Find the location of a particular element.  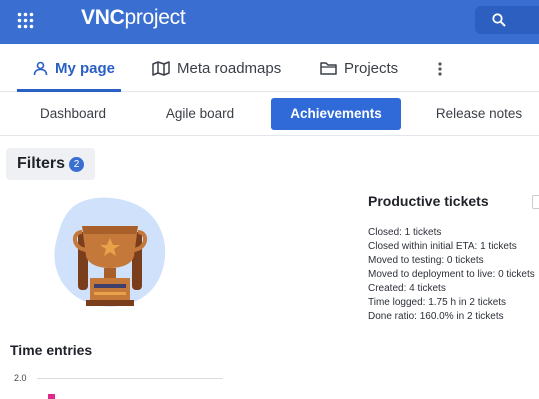

tab-achievements: Achievements is located at coordinates (336, 114).